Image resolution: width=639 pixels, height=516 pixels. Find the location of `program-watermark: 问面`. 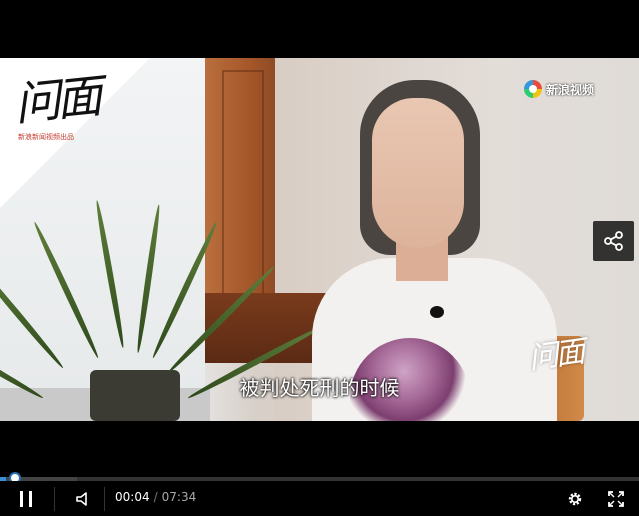

program-watermark: 问面 is located at coordinates (555, 355).